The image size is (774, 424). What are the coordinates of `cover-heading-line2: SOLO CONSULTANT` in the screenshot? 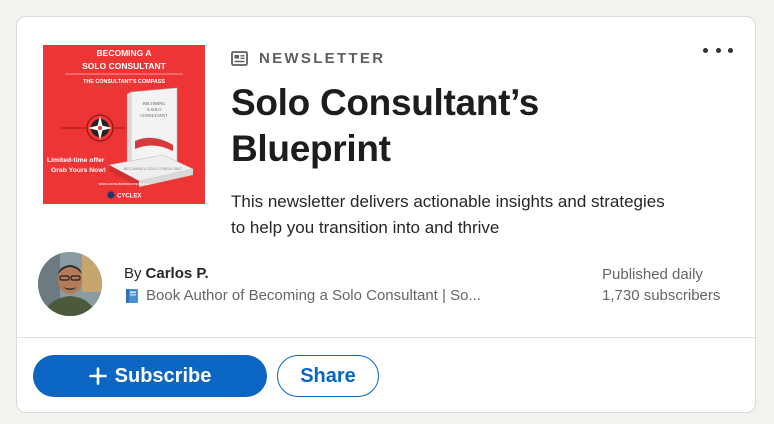 It's located at (124, 66).